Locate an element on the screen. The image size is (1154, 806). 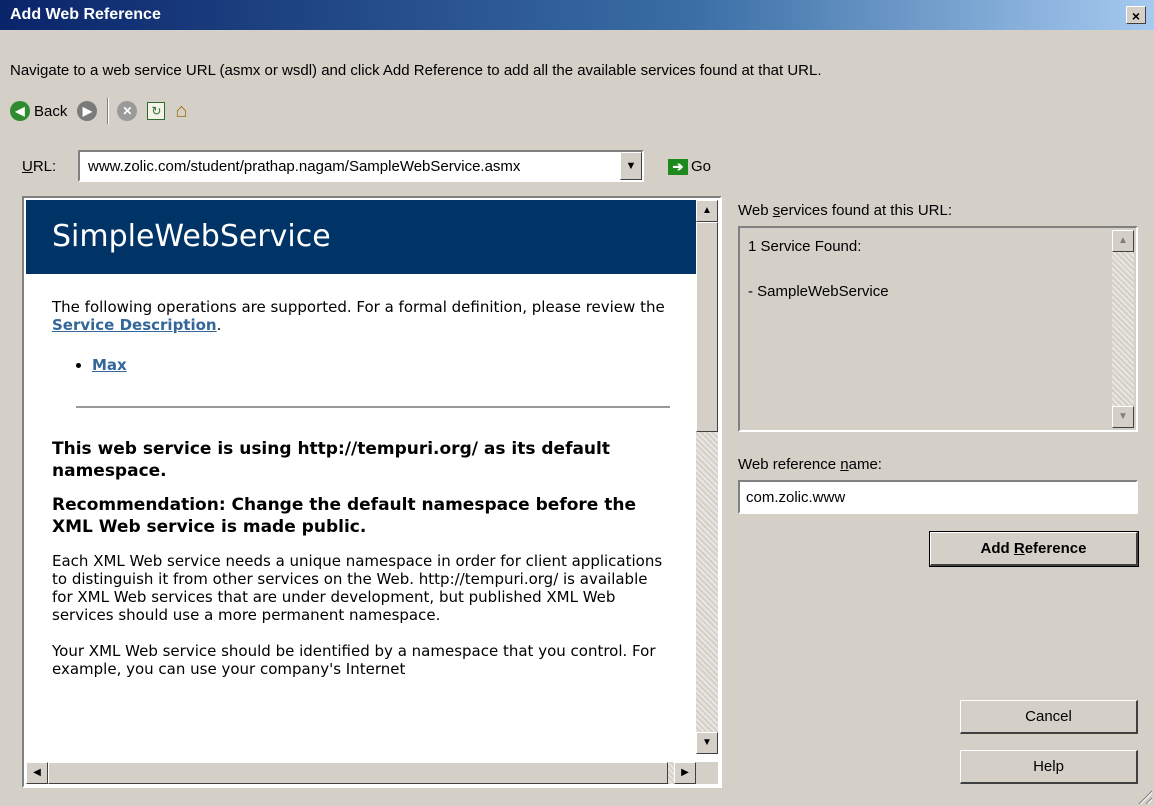
scroll-right-button: ▶ is located at coordinates (685, 773).